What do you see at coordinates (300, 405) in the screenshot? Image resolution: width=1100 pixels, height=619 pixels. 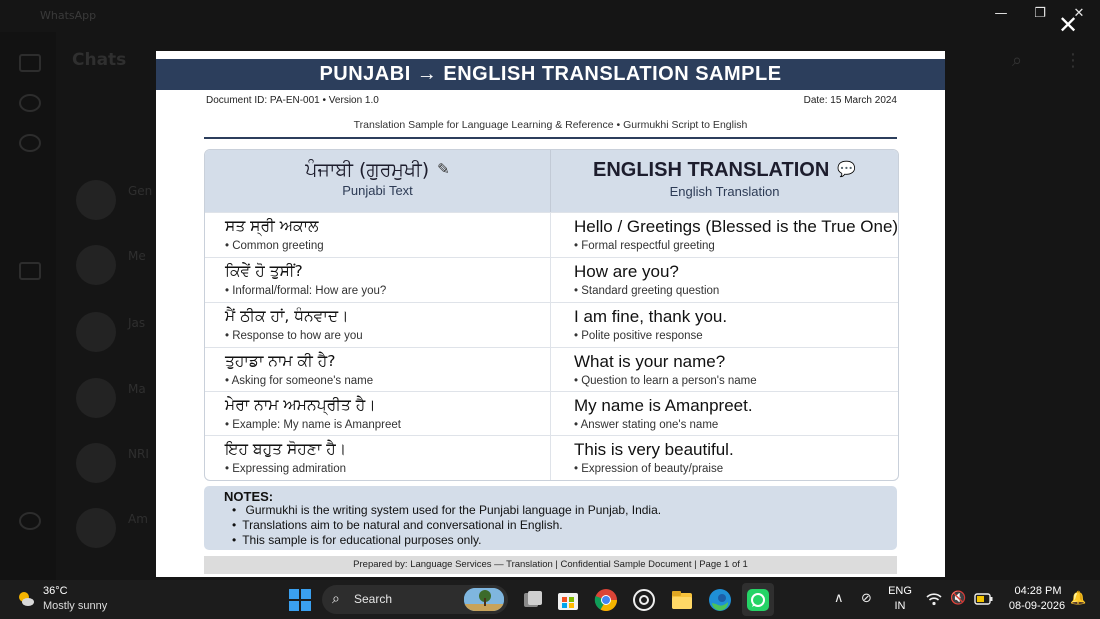 I see `punjabi-phrase: ਮੇਰਾ ਨਾਮ ਅਮਨਪ੍ਰੀਤ ਹੈ।` at bounding box center [300, 405].